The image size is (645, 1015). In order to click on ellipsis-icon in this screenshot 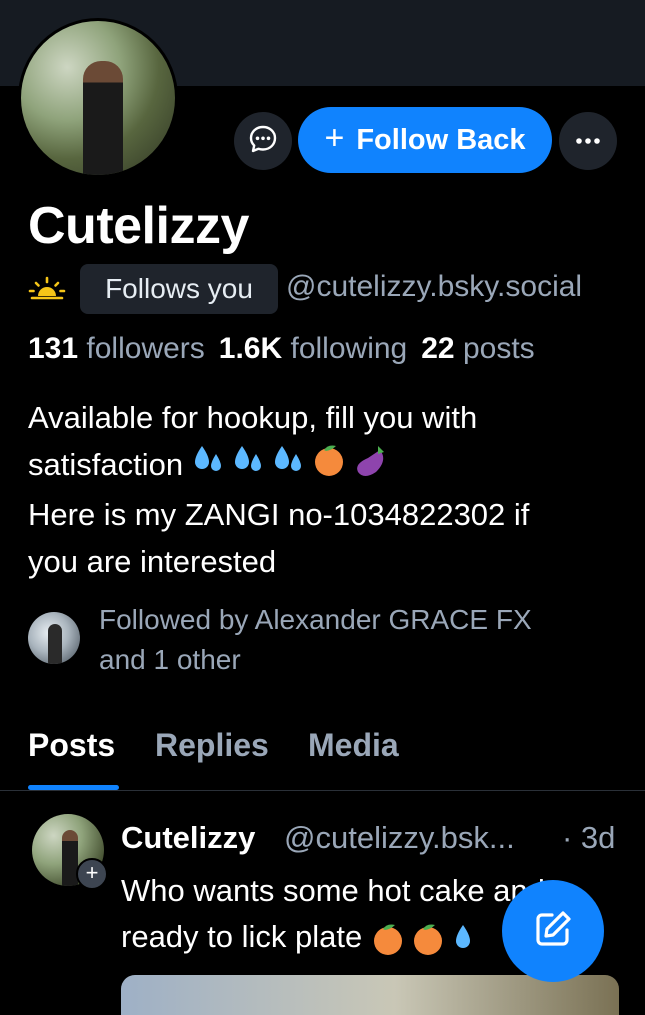, I will do `click(588, 141)`.